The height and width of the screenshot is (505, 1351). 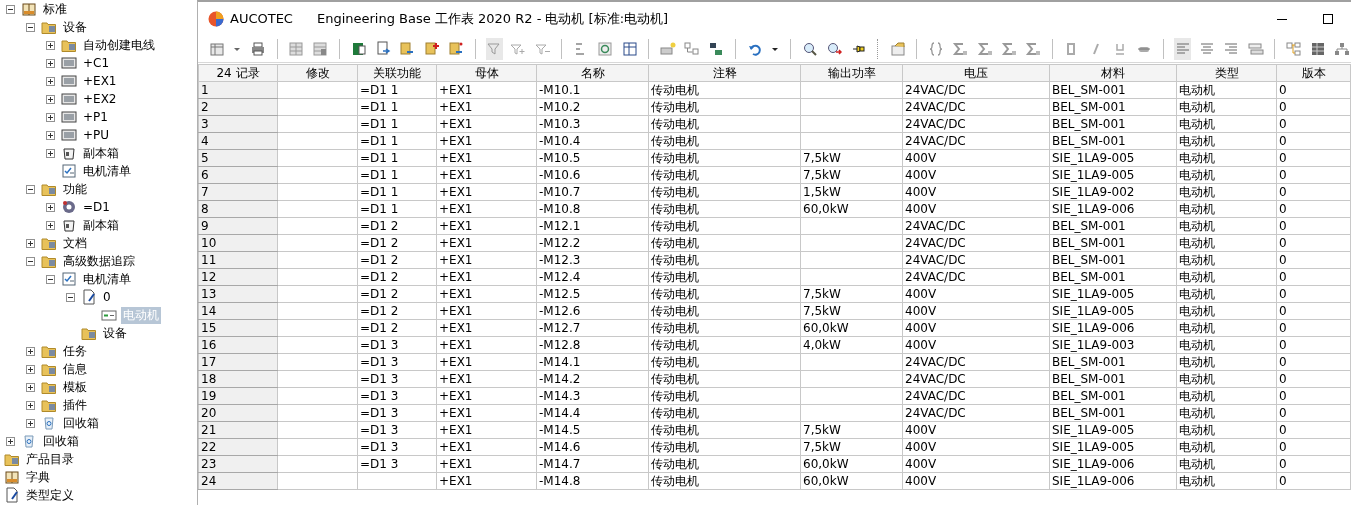 I want to click on table-cell: 4,0kW, so click(x=851, y=345).